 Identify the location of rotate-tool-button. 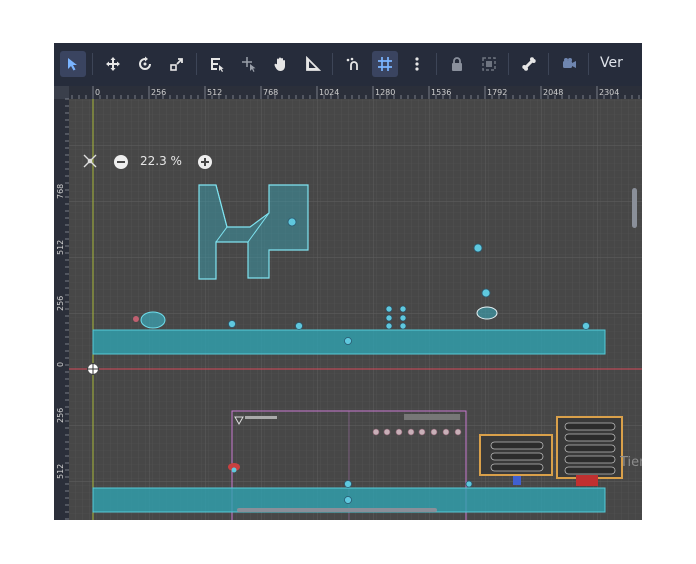
(145, 64).